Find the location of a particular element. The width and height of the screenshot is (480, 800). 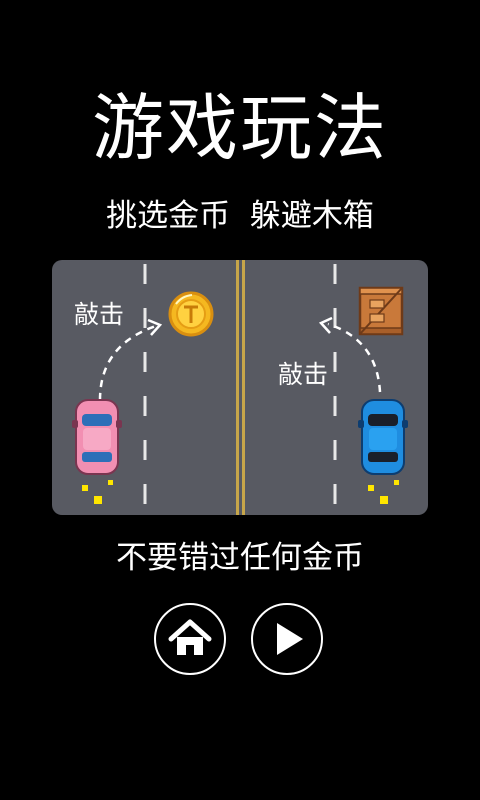

left-arrow-icon is located at coordinates (130, 359).